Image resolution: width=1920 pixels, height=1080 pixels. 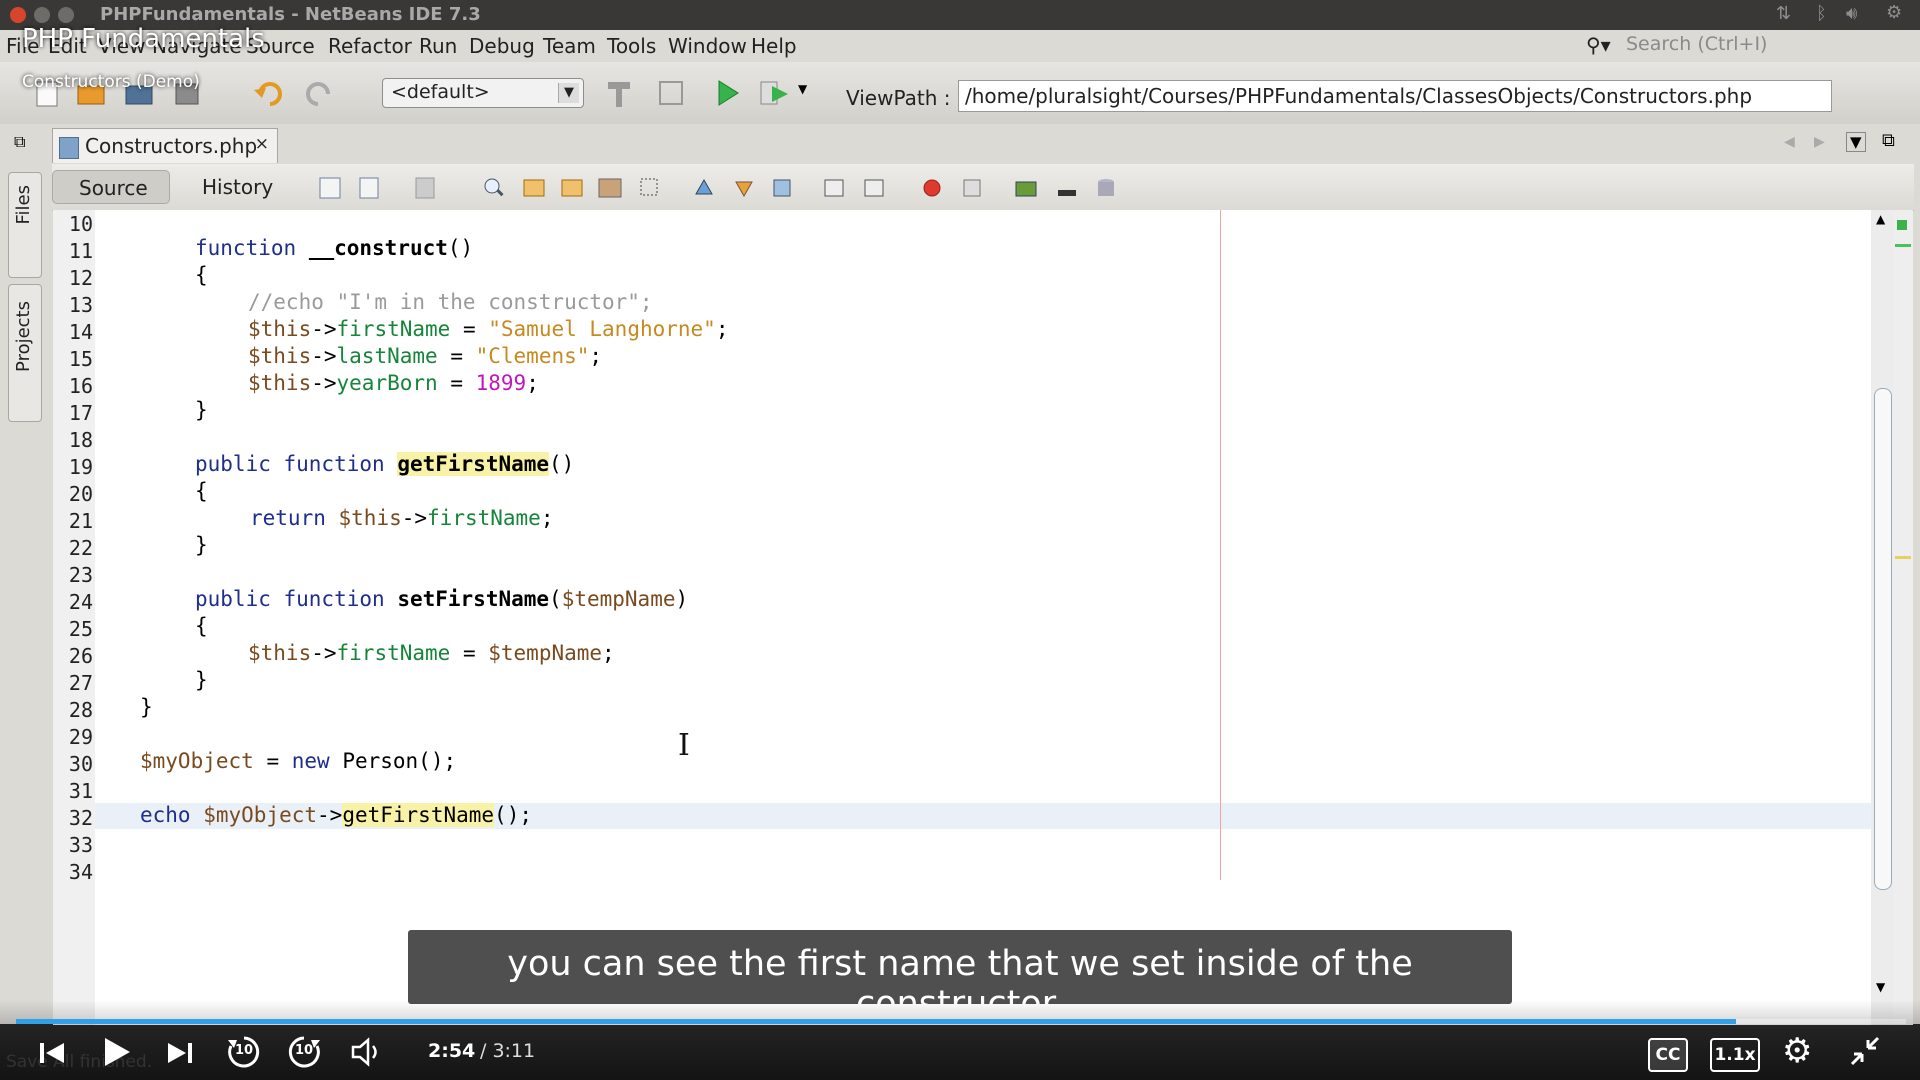 What do you see at coordinates (494, 188) in the screenshot?
I see `find-icon` at bounding box center [494, 188].